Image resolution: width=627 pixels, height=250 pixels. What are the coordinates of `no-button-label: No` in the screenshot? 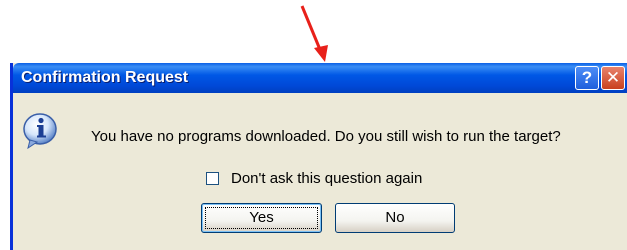 It's located at (395, 217).